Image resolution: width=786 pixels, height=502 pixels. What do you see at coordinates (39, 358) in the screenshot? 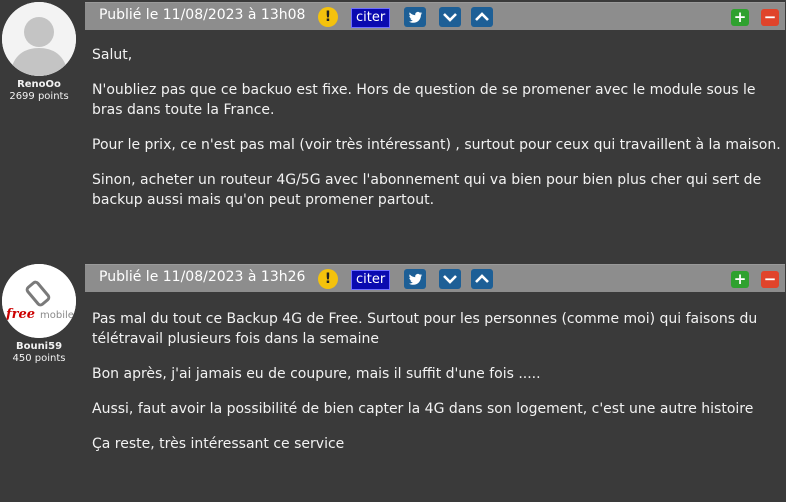
I see `author-points: 450 points` at bounding box center [39, 358].